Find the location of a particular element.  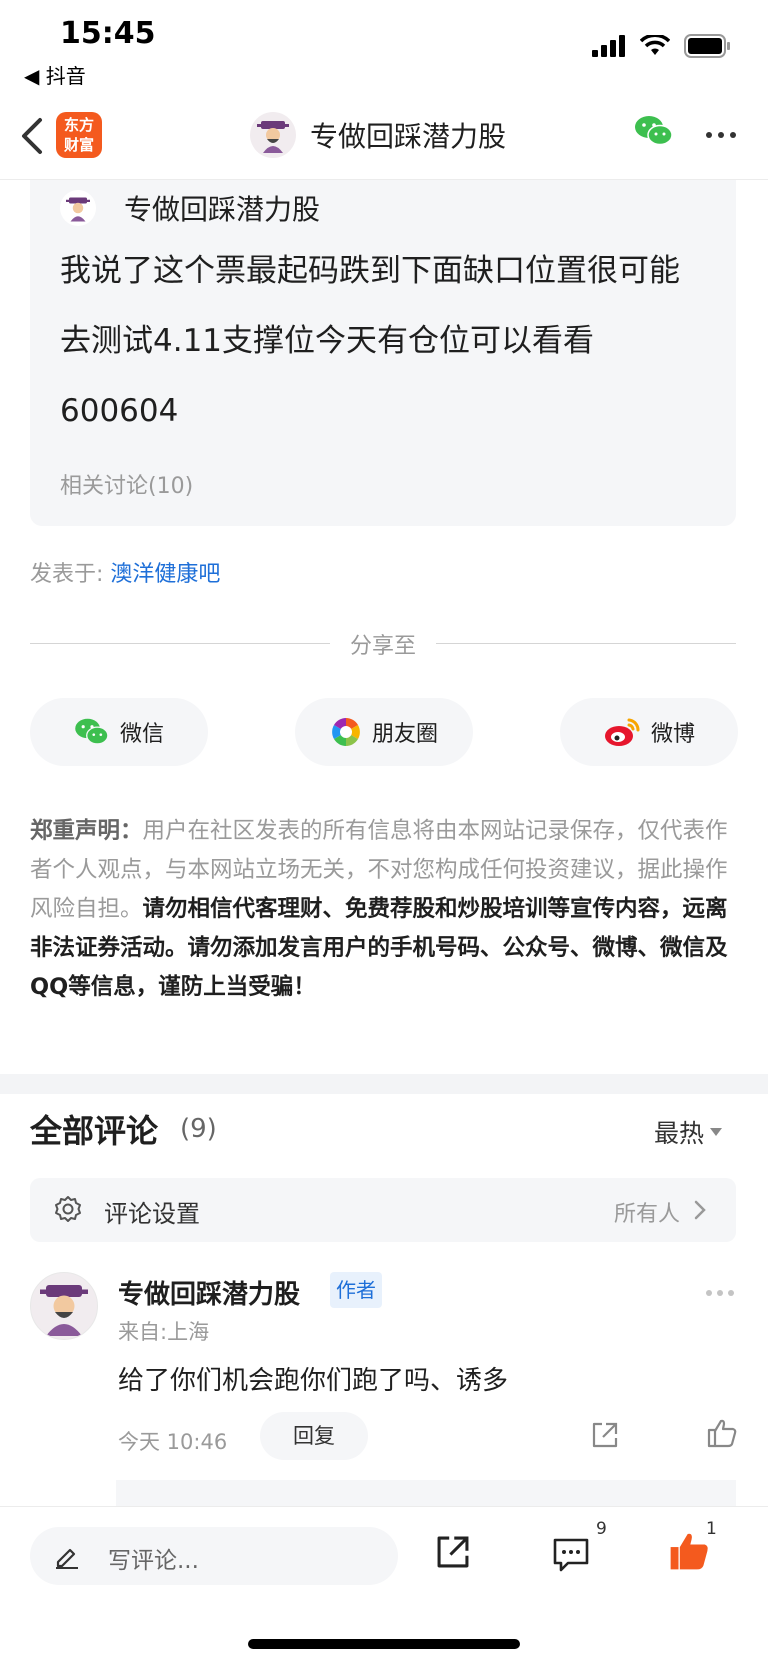

back-button is located at coordinates (38, 140).